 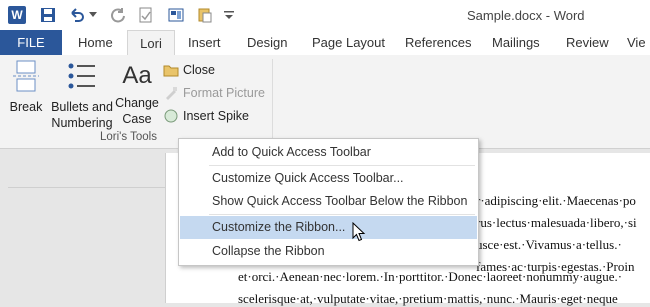 What do you see at coordinates (137, 93) in the screenshot?
I see `change-case-button: Aa Change Case` at bounding box center [137, 93].